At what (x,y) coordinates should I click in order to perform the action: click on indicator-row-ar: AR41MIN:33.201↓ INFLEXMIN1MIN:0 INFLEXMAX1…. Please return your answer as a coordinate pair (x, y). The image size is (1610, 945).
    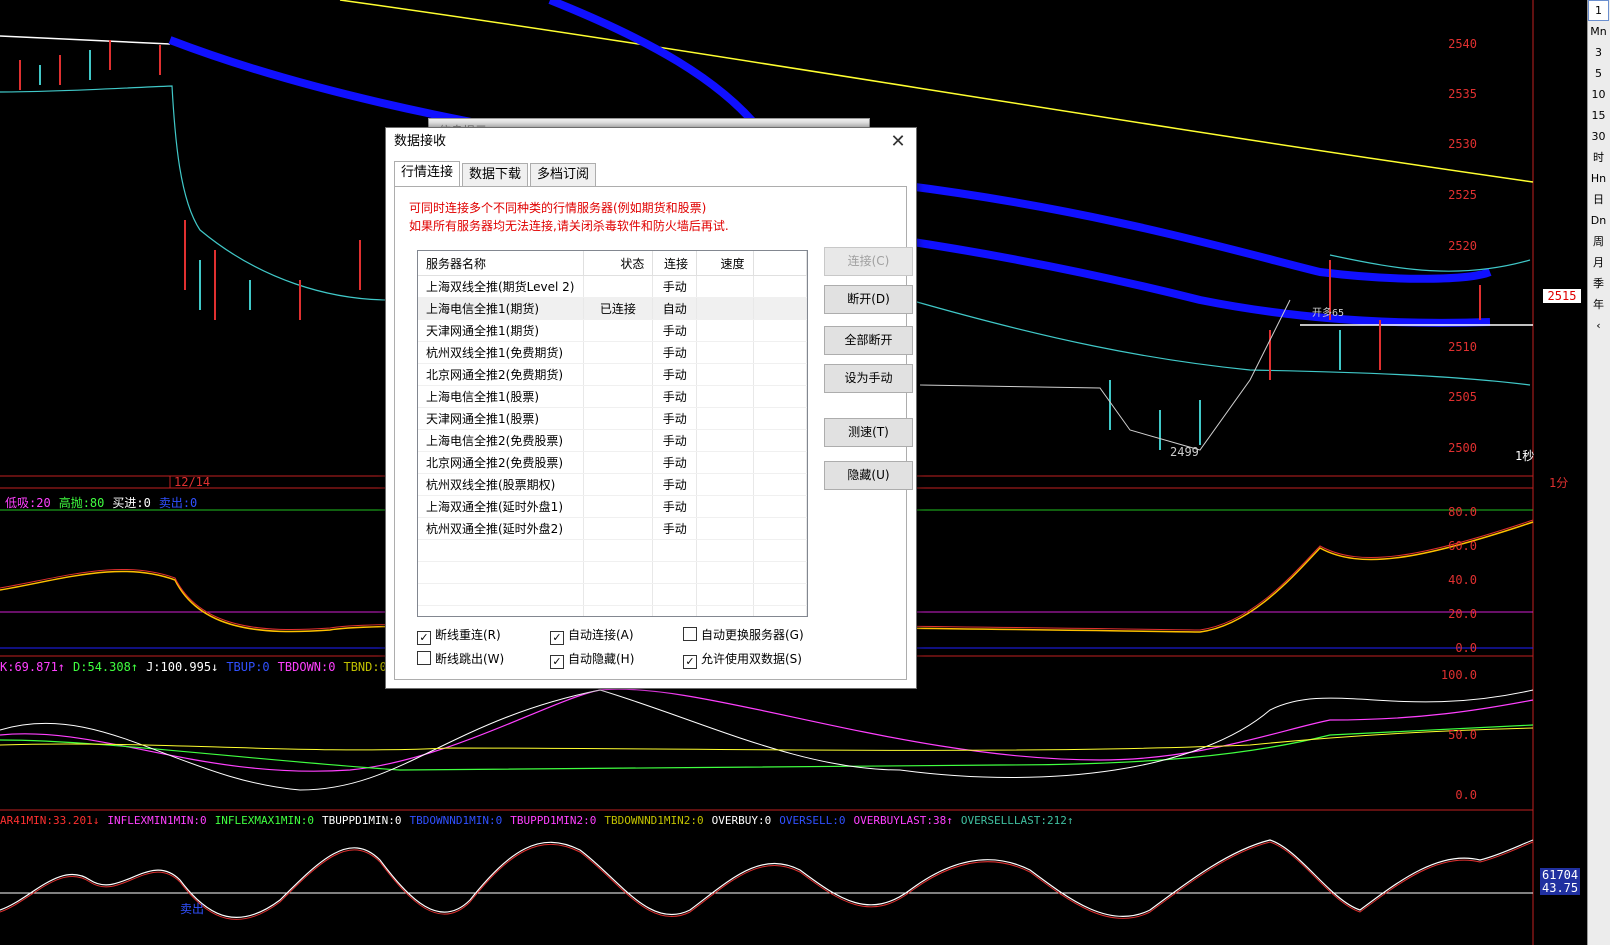
    Looking at the image, I should click on (540, 820).